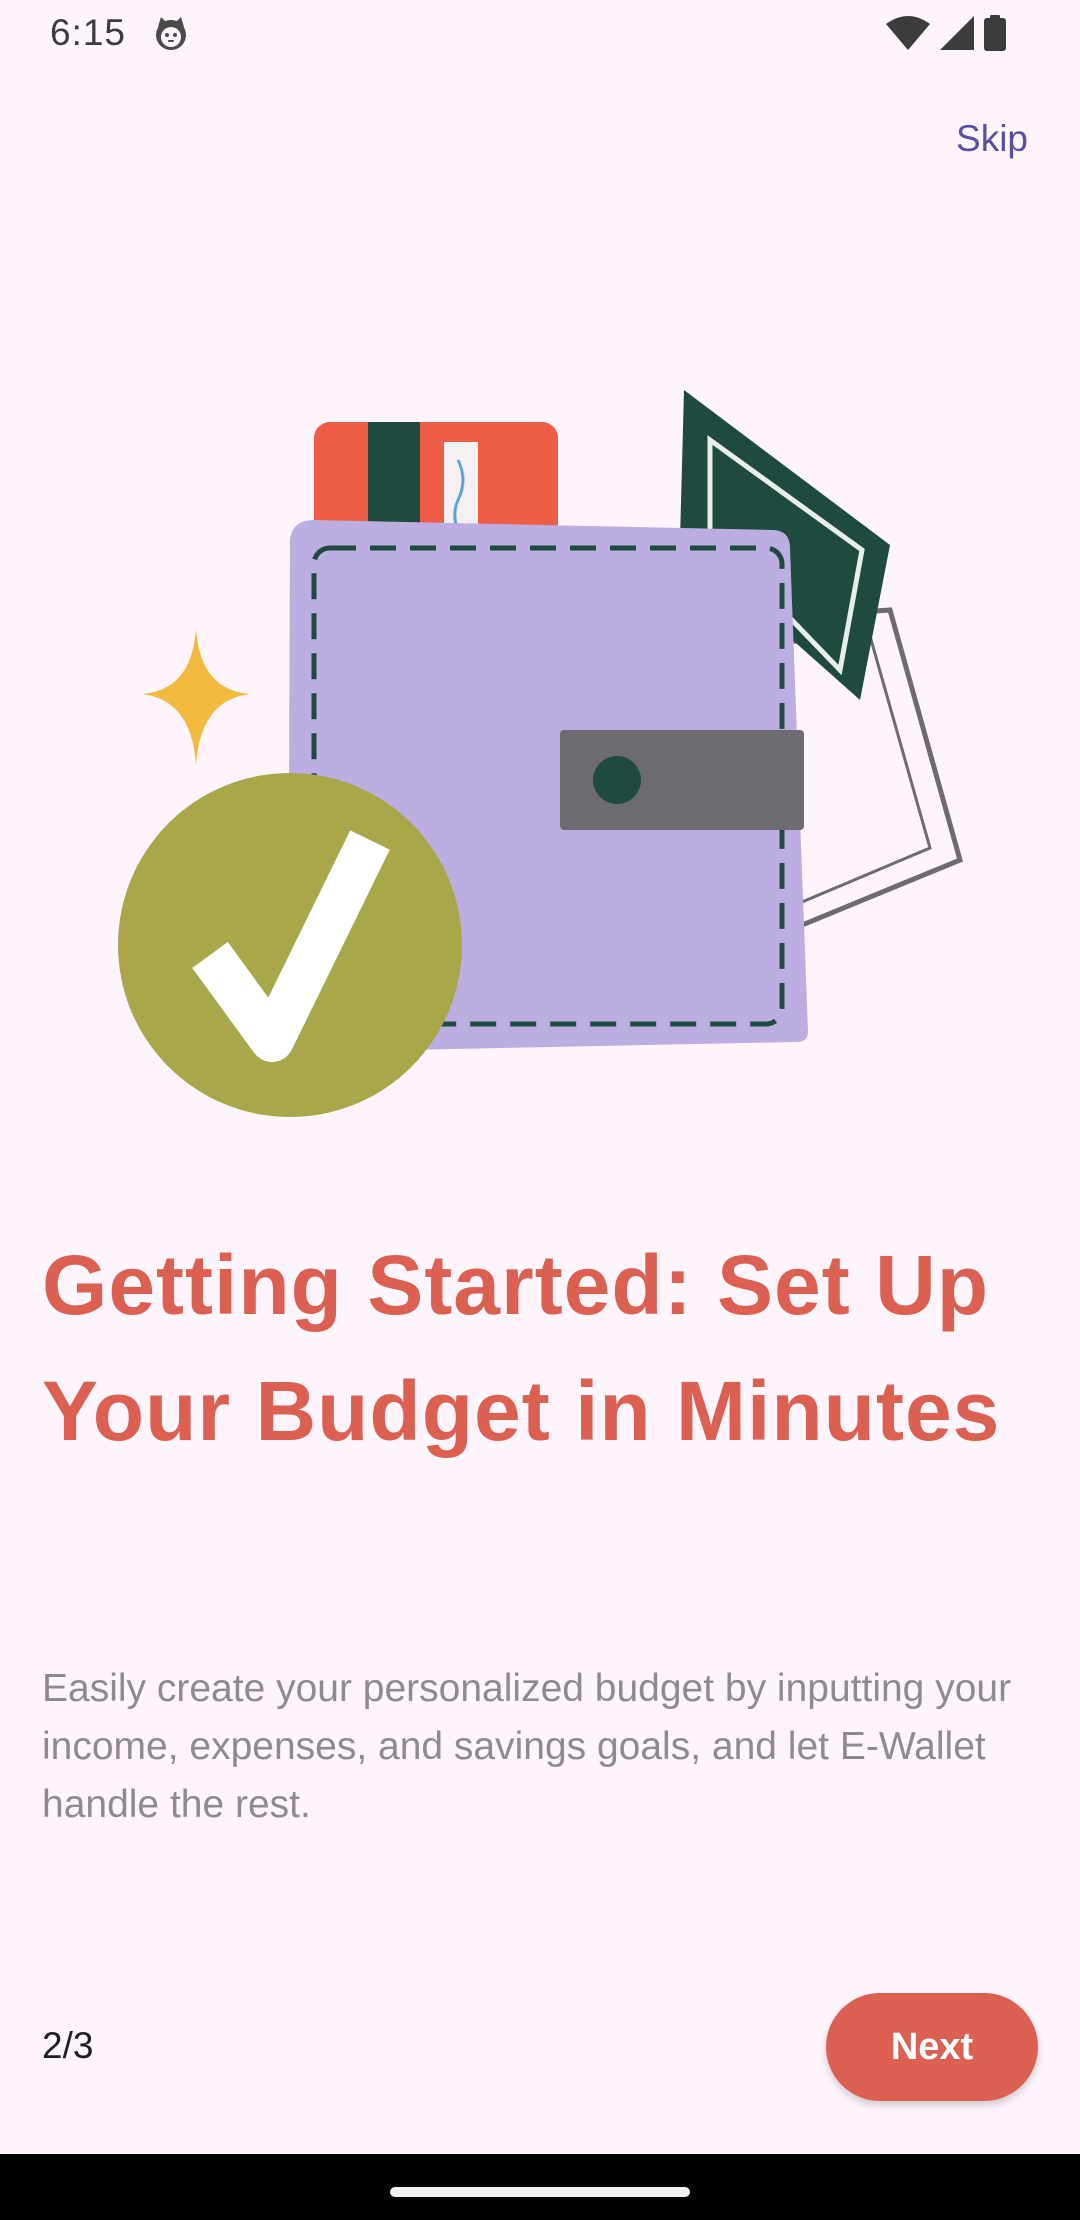 The width and height of the screenshot is (1080, 2220). What do you see at coordinates (995, 33) in the screenshot?
I see `battery-icon` at bounding box center [995, 33].